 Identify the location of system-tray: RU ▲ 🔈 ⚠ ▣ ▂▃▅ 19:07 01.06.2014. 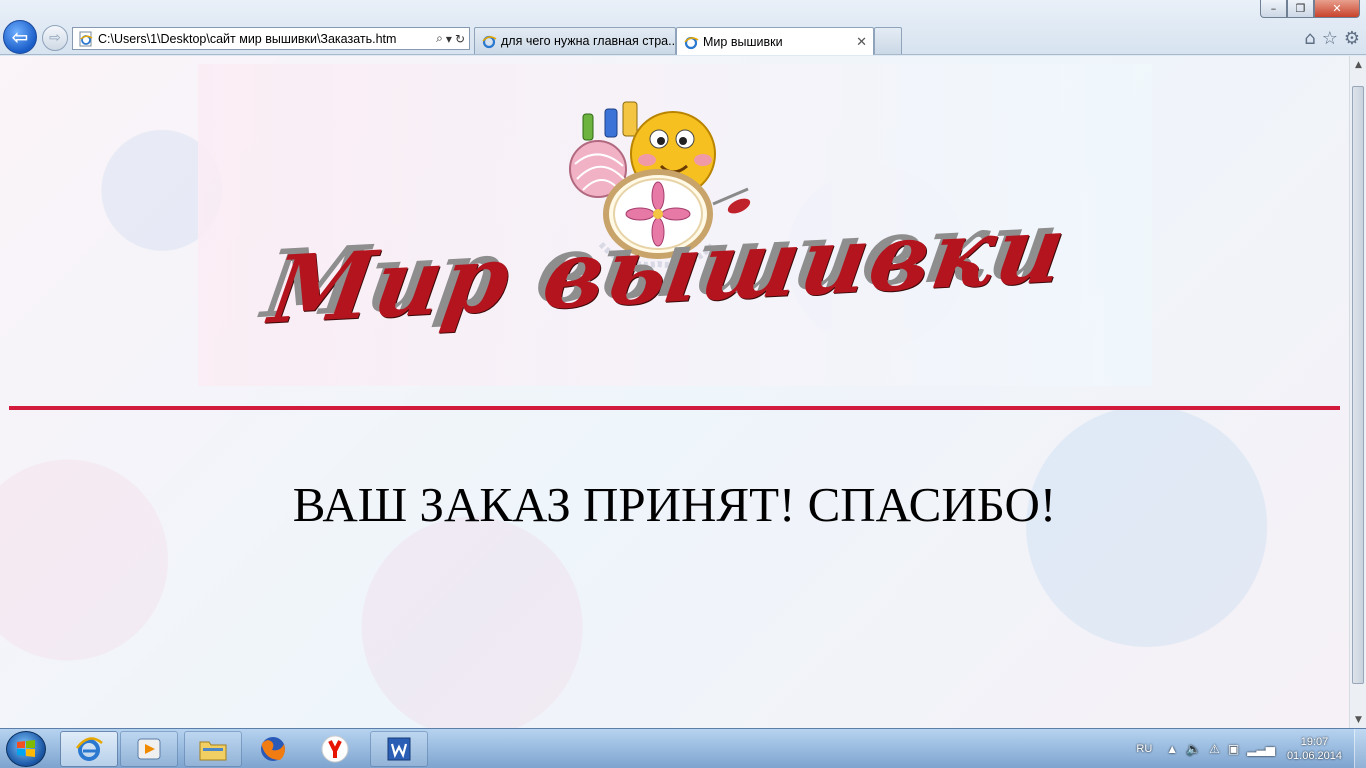
(1251, 748).